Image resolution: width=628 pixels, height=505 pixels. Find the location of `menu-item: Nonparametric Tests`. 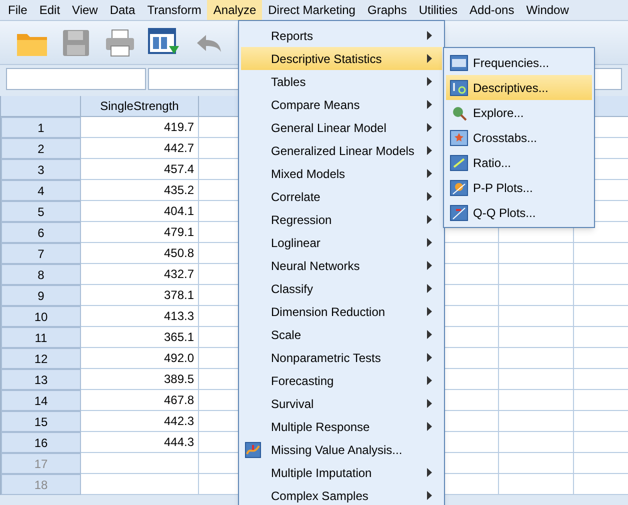

menu-item: Nonparametric Tests is located at coordinates (341, 357).